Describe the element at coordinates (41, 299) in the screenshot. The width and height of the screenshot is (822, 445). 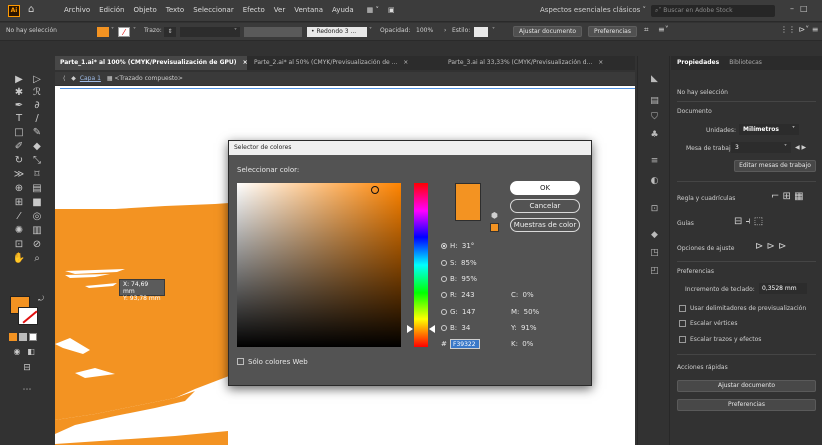
I see `swap-colors-icon: ⤾` at that location.